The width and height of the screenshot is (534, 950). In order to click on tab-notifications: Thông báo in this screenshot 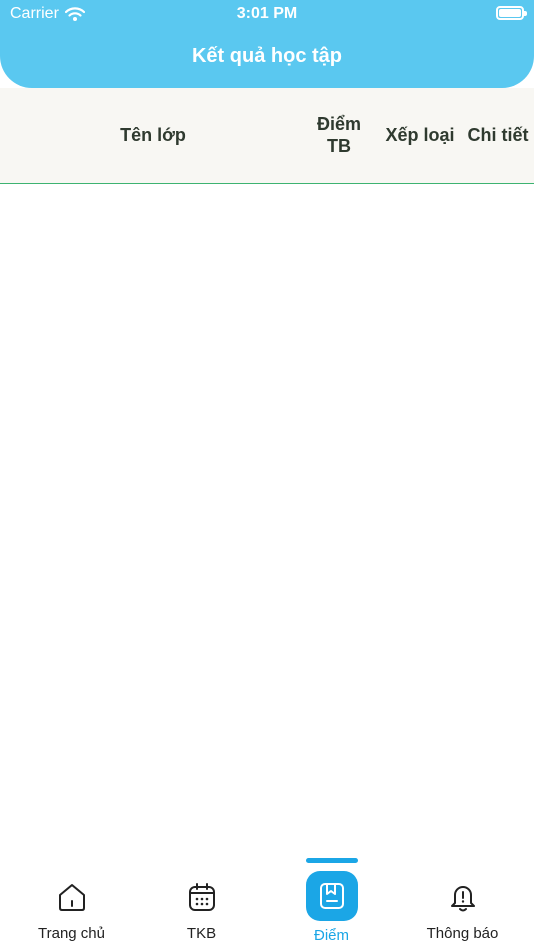, I will do `click(462, 902)`.